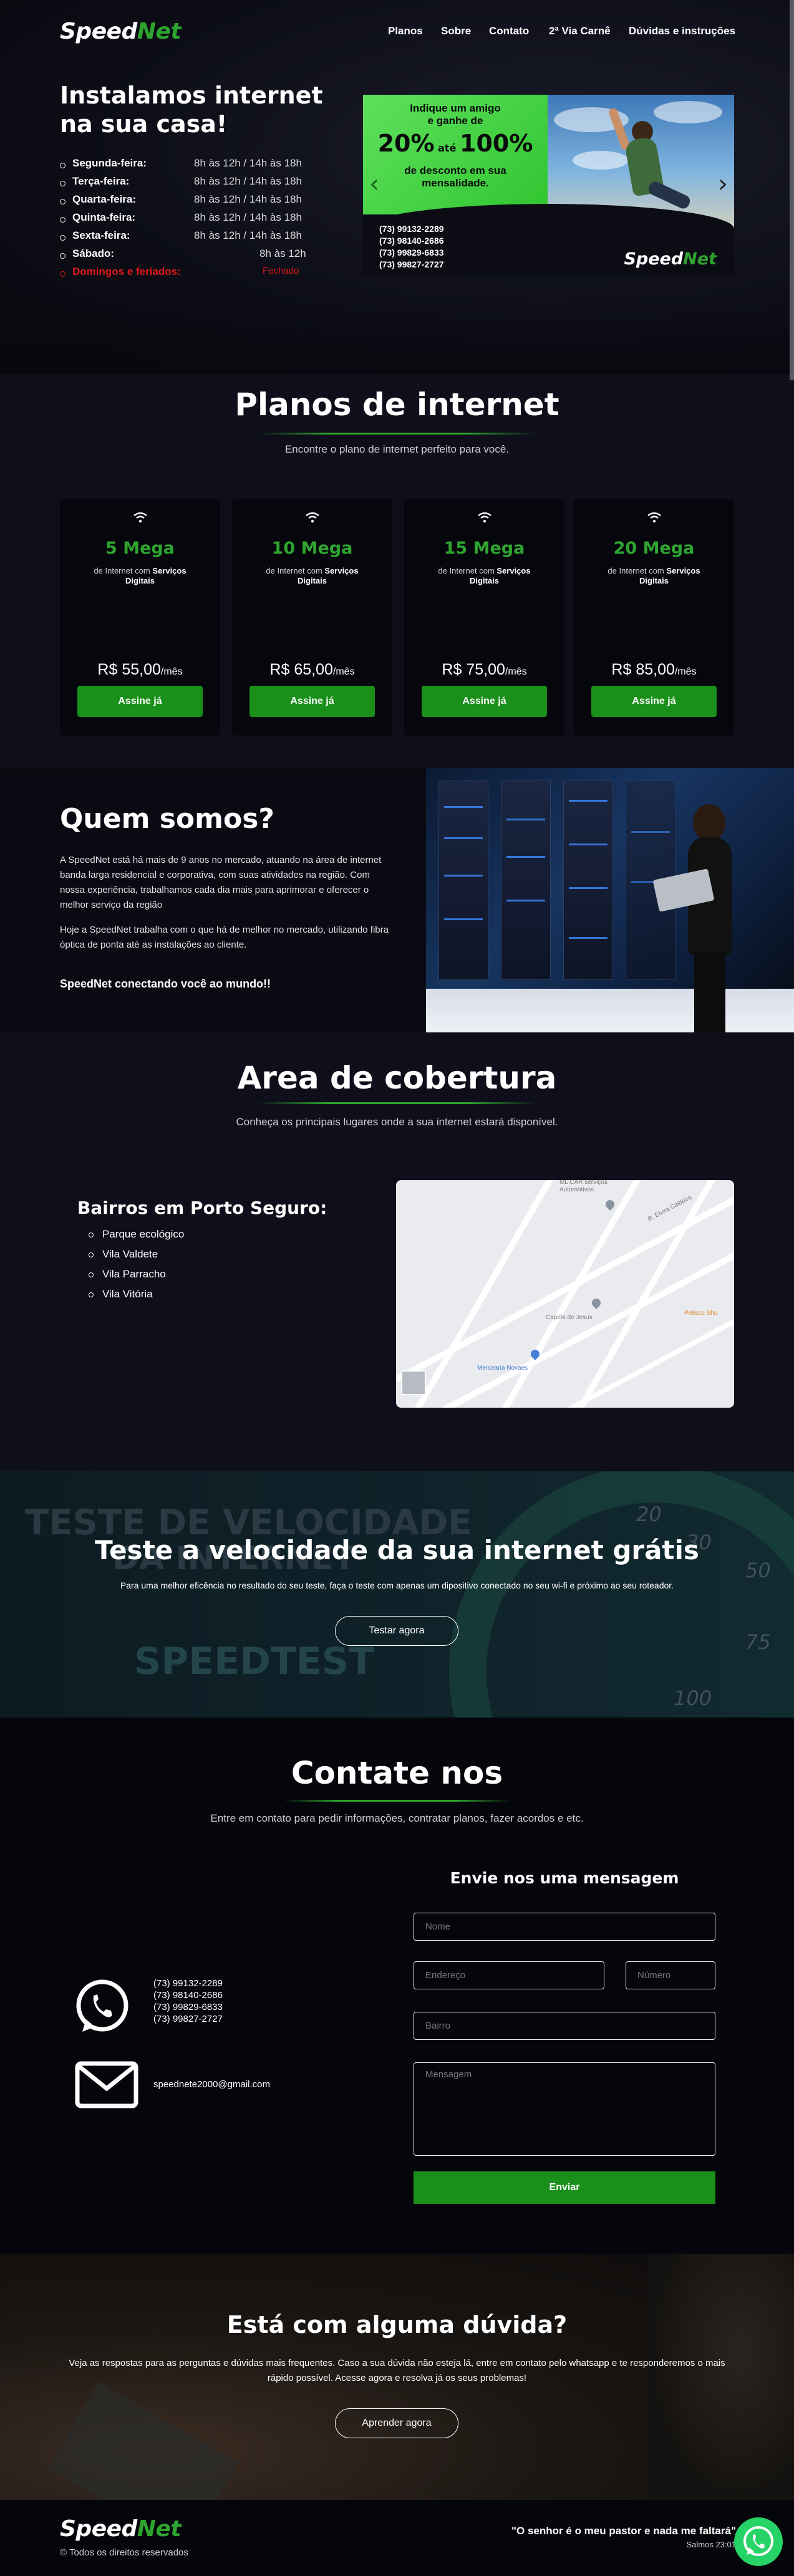  I want to click on neighborhood-item: Parque ecológico, so click(130, 1238).